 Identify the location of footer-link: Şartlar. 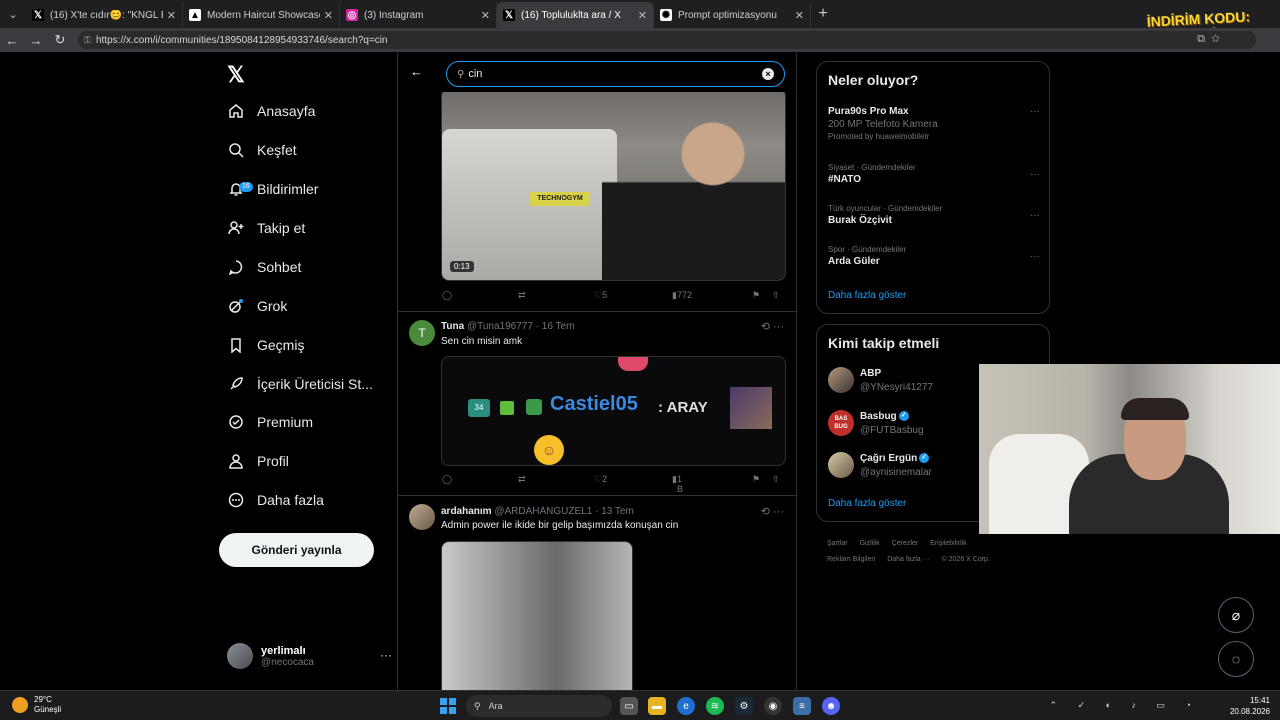
(837, 543).